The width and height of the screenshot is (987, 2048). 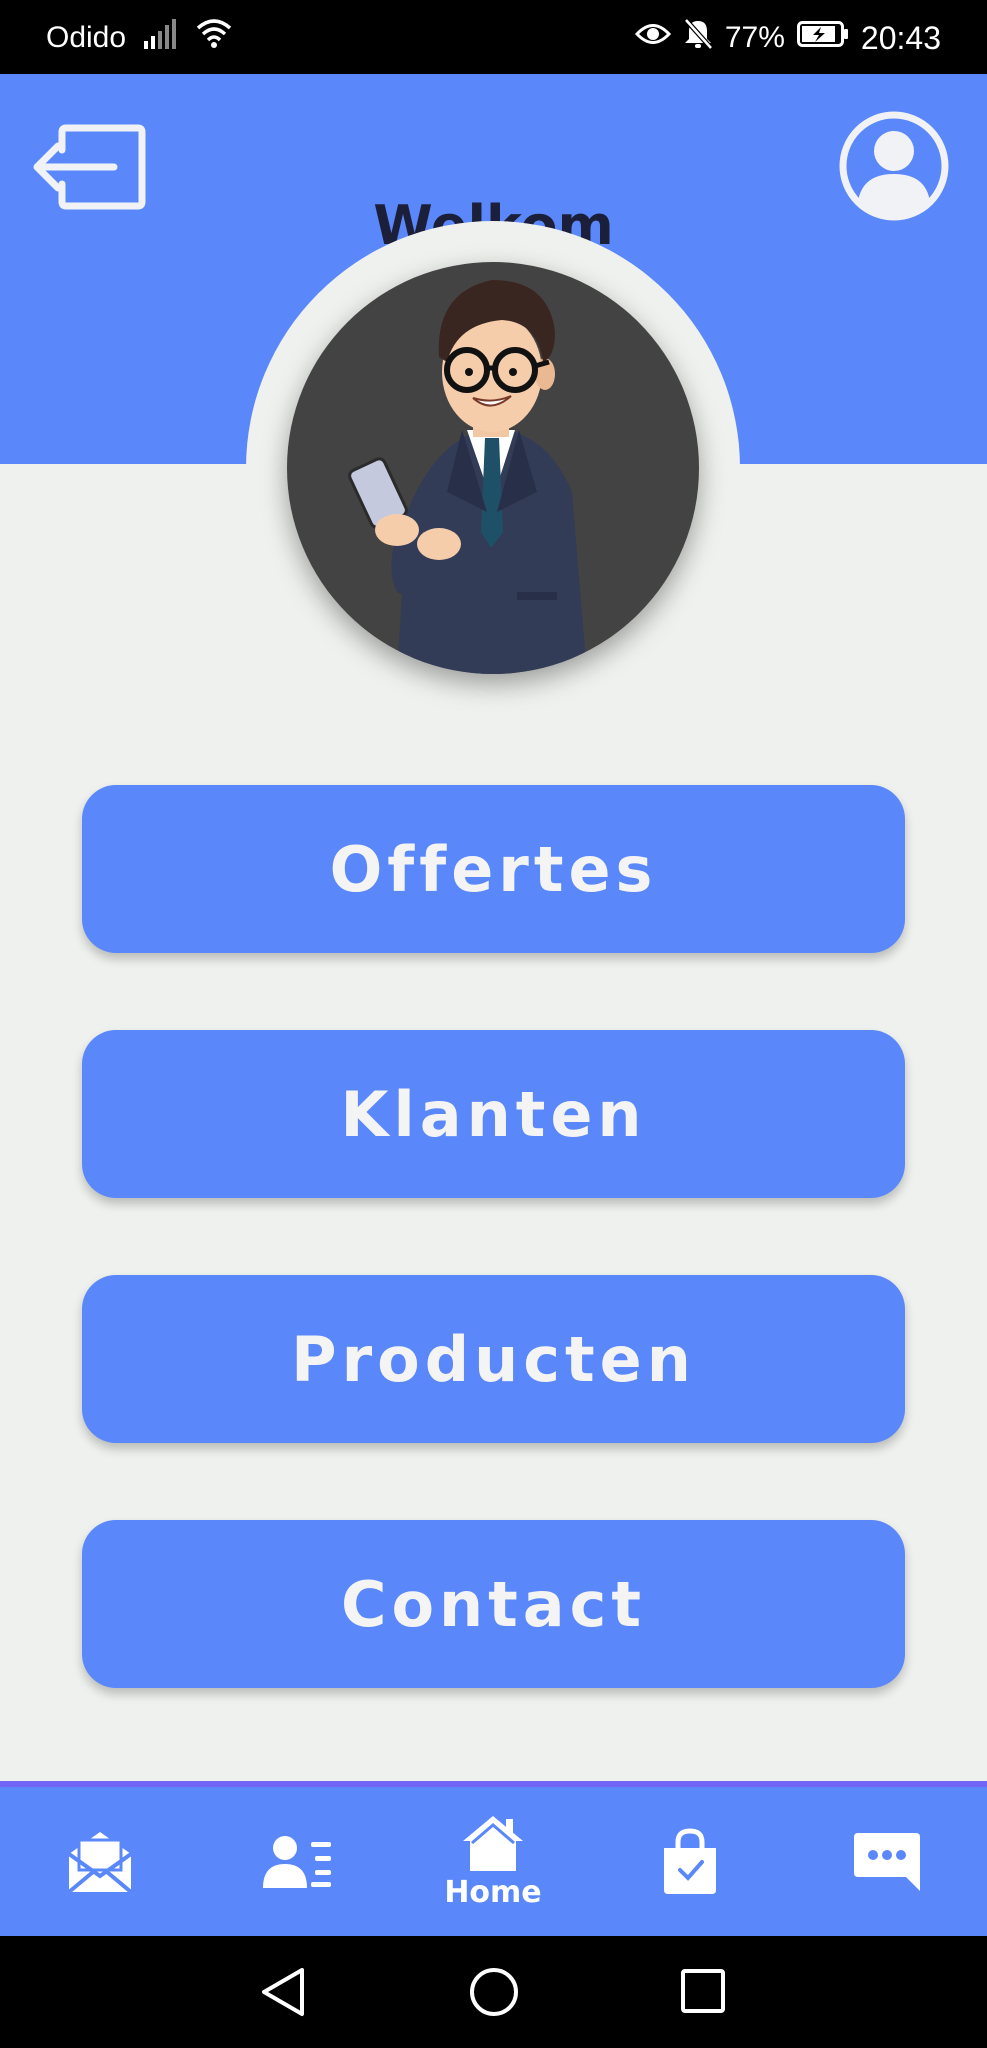 What do you see at coordinates (493, 1892) in the screenshot?
I see `nav-label-home: Home` at bounding box center [493, 1892].